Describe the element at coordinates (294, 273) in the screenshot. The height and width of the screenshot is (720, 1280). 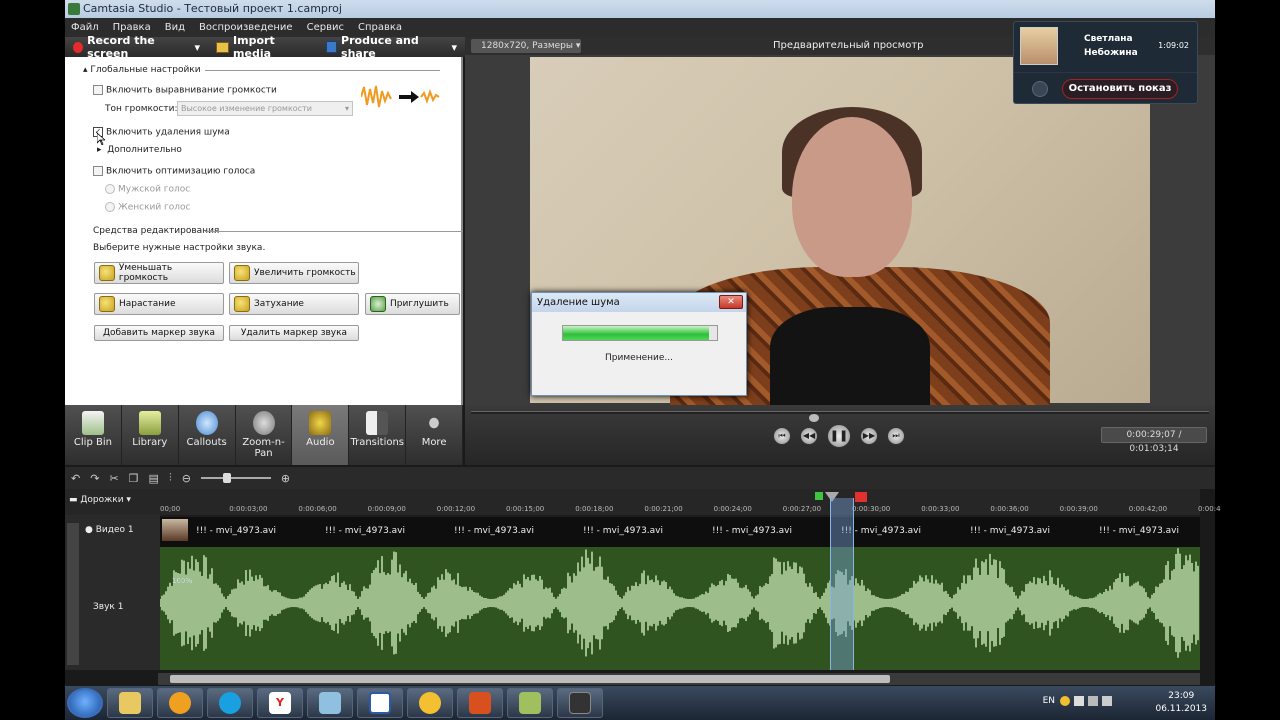
I see `increase-volume-button: Увеличить громкость` at that location.